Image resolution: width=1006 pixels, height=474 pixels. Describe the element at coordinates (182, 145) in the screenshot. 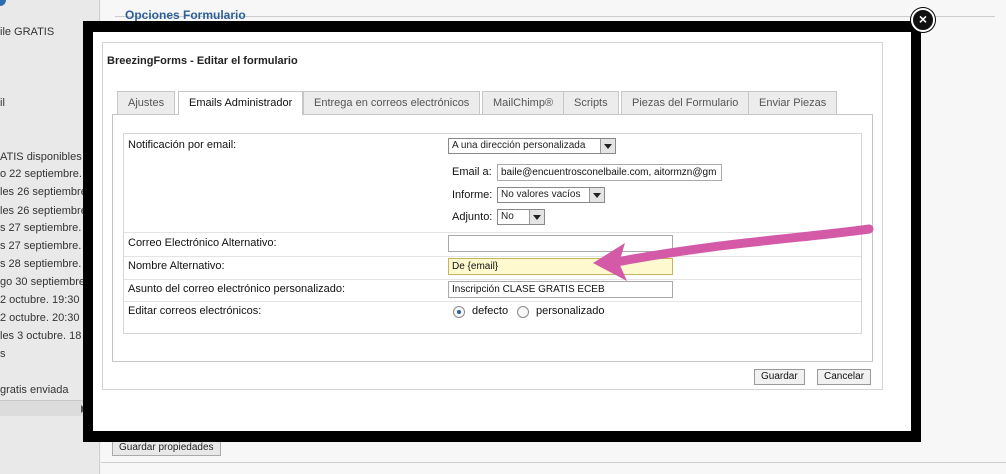

I see `notification-label: Notificación por email:` at that location.